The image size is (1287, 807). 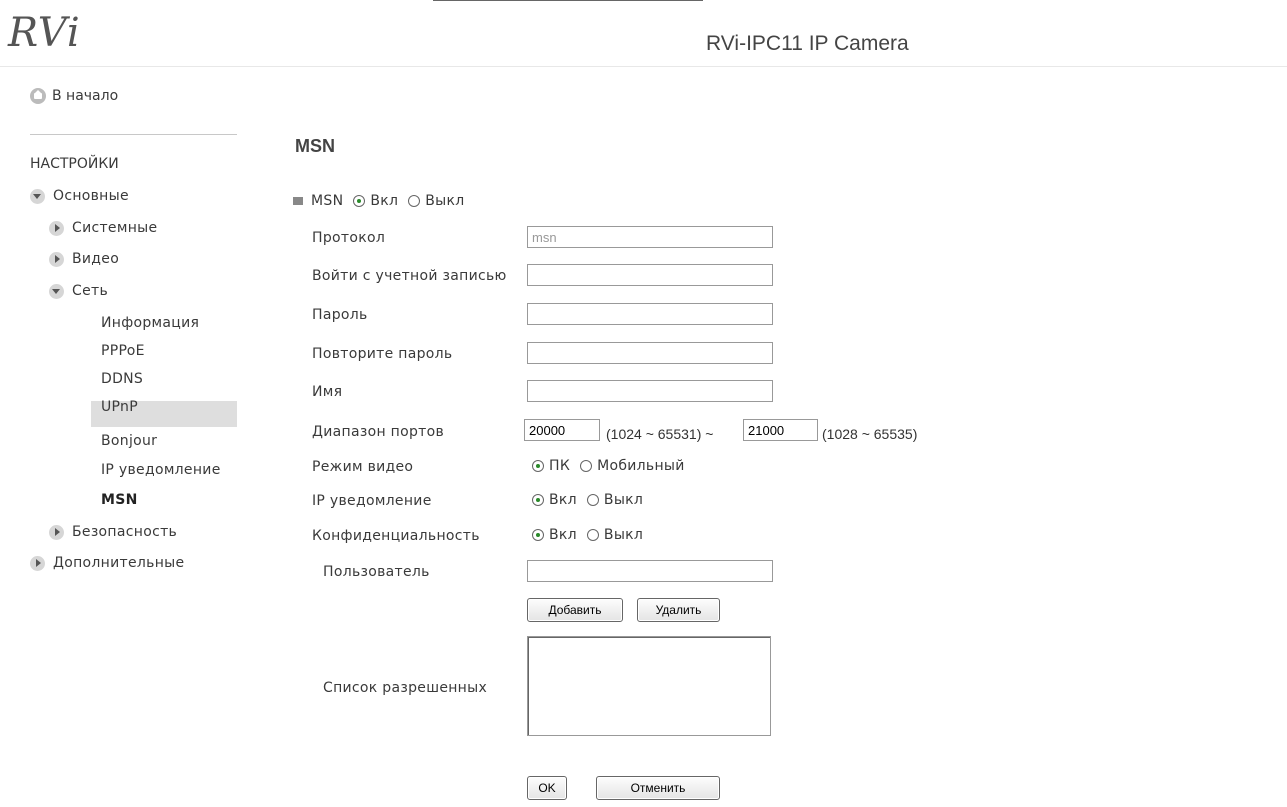 I want to click on msn-off-radio: Выкл, so click(x=436, y=201).